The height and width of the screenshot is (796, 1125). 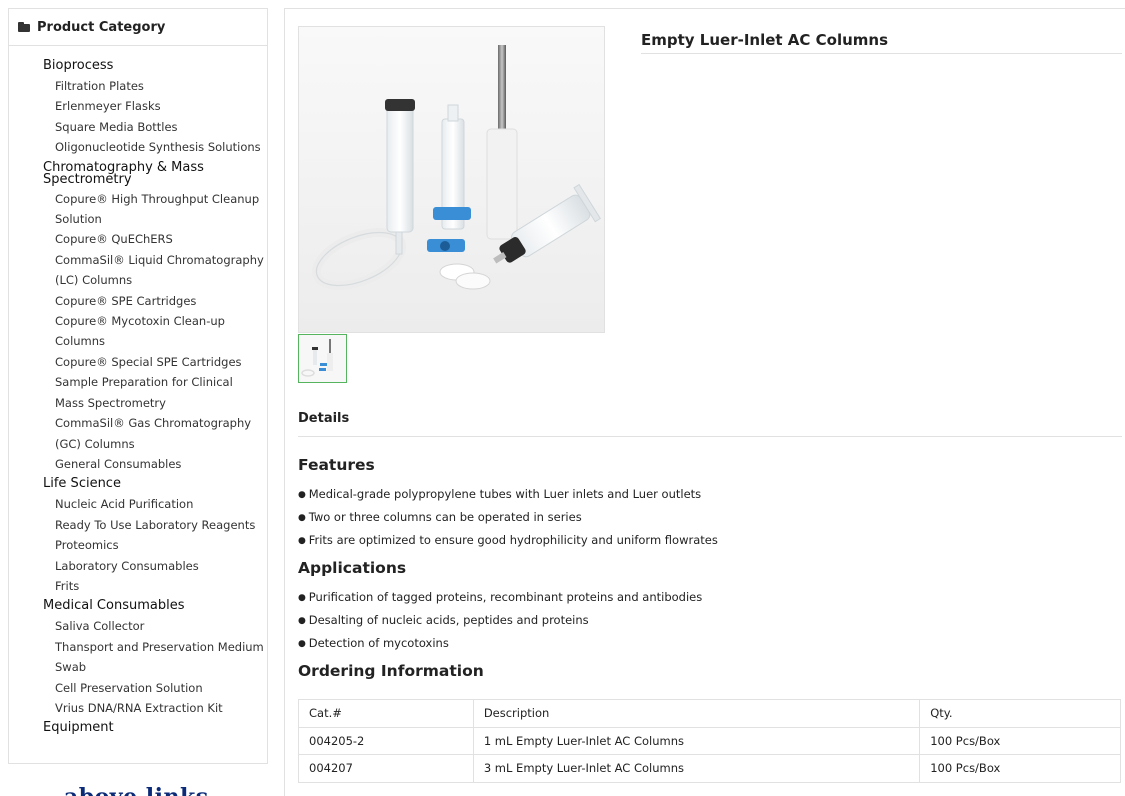 I want to click on category-item: Saliva Collector, so click(x=138, y=626).